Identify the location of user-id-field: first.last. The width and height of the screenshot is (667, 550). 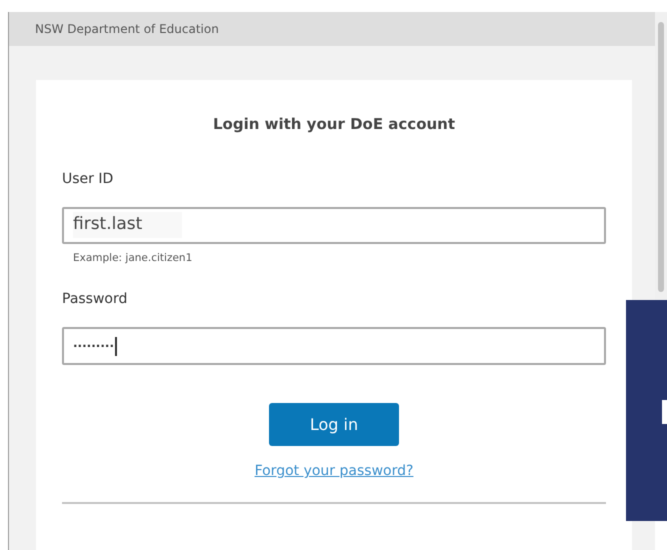
(334, 225).